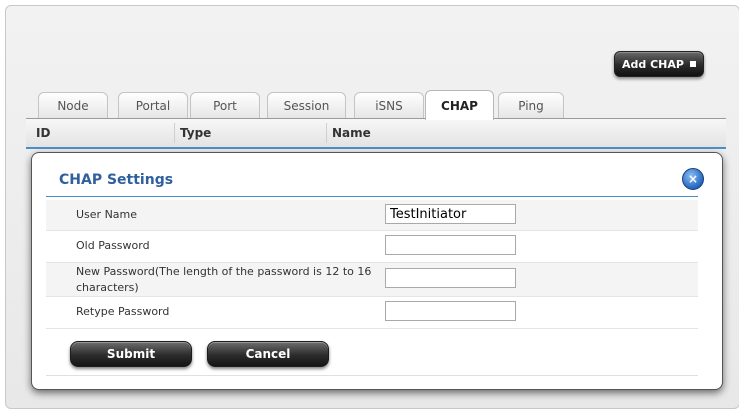 Image resolution: width=739 pixels, height=411 pixels. What do you see at coordinates (351, 133) in the screenshot?
I see `column-header-name: Name` at bounding box center [351, 133].